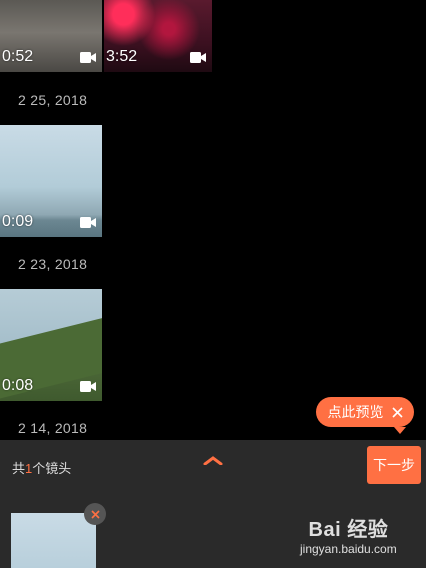  What do you see at coordinates (355, 412) in the screenshot?
I see `preview-tip-label: 点此预览` at bounding box center [355, 412].